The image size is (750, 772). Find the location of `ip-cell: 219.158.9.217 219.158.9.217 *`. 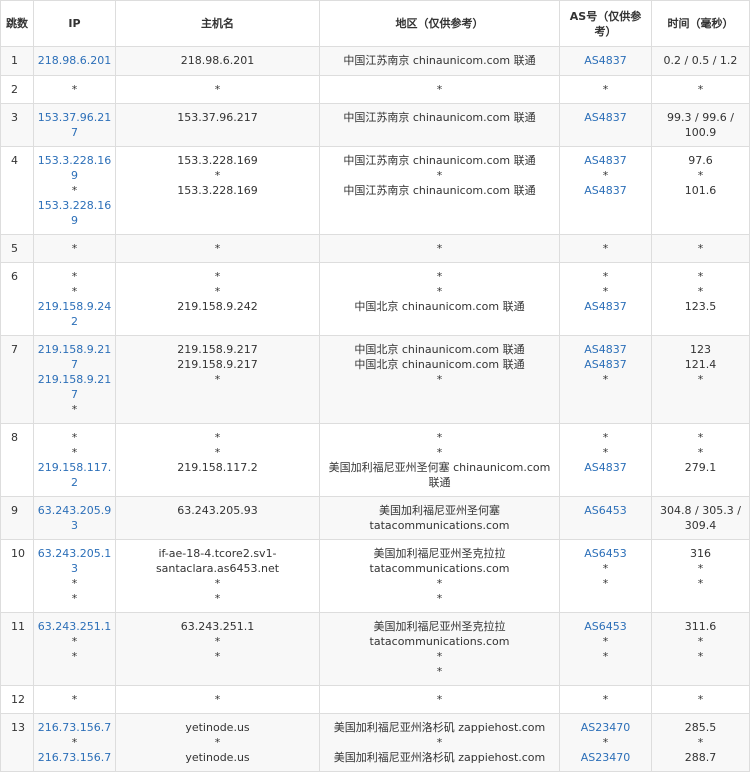

ip-cell: 219.158.9.217 219.158.9.217 * is located at coordinates (74, 379).